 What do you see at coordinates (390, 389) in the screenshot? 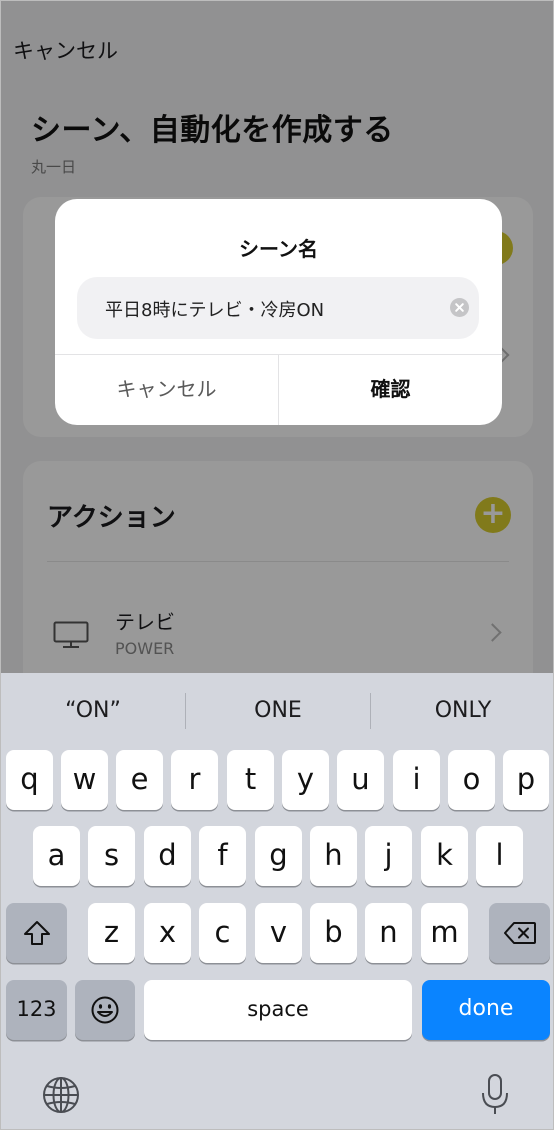
I see `dialog-confirm-button: 確認` at bounding box center [390, 389].